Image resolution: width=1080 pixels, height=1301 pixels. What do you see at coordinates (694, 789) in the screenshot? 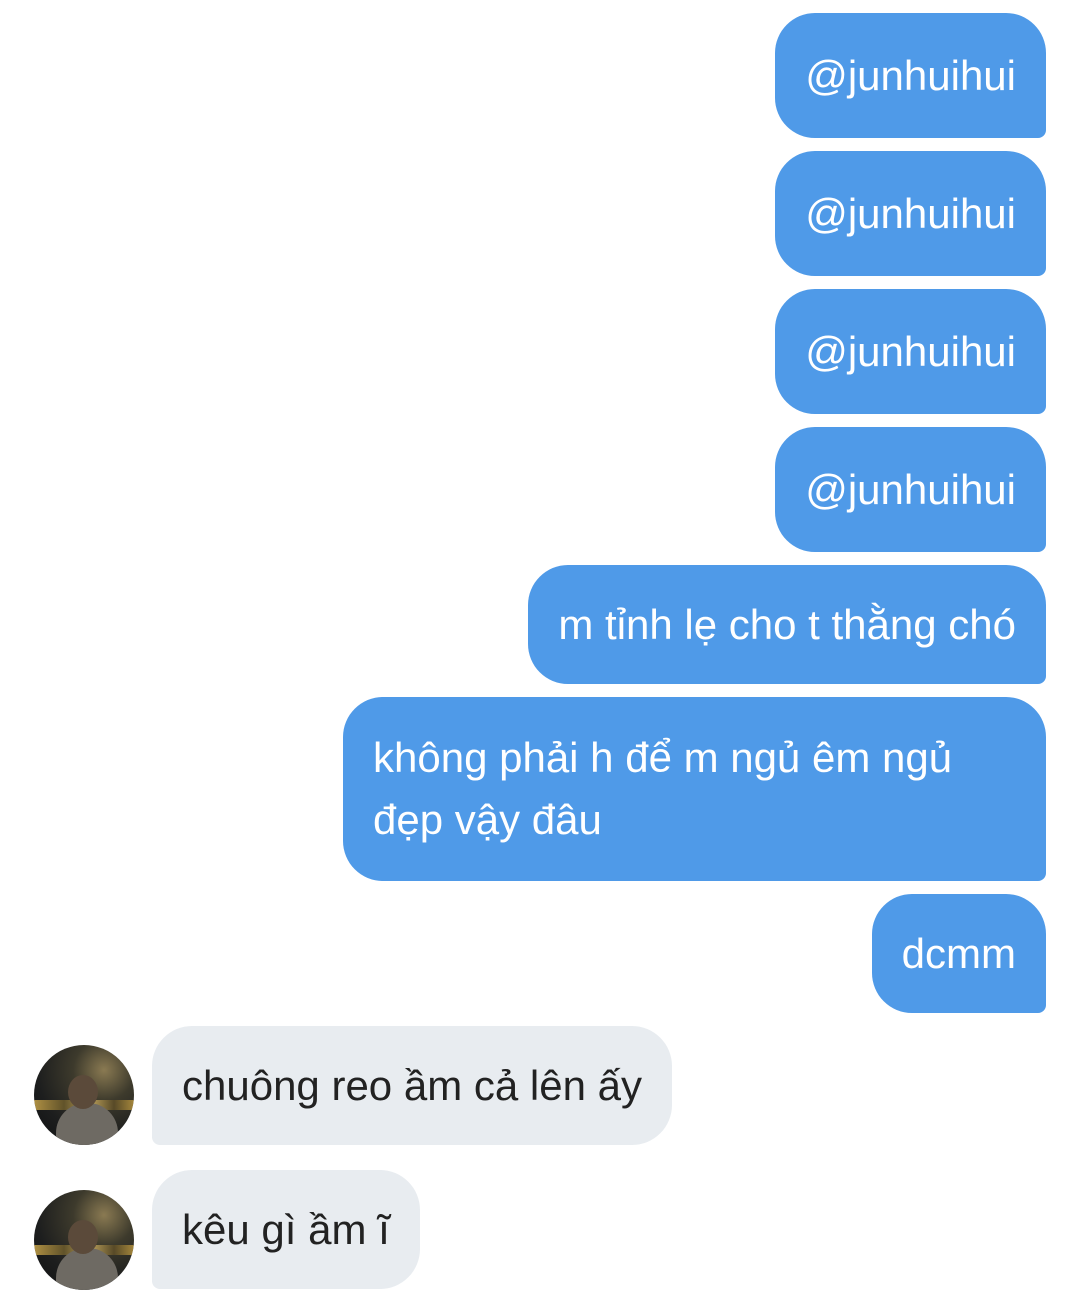
I see `sent-message: không phải h để m ngủ êm ngủ đẹp vậy đâu` at bounding box center [694, 789].